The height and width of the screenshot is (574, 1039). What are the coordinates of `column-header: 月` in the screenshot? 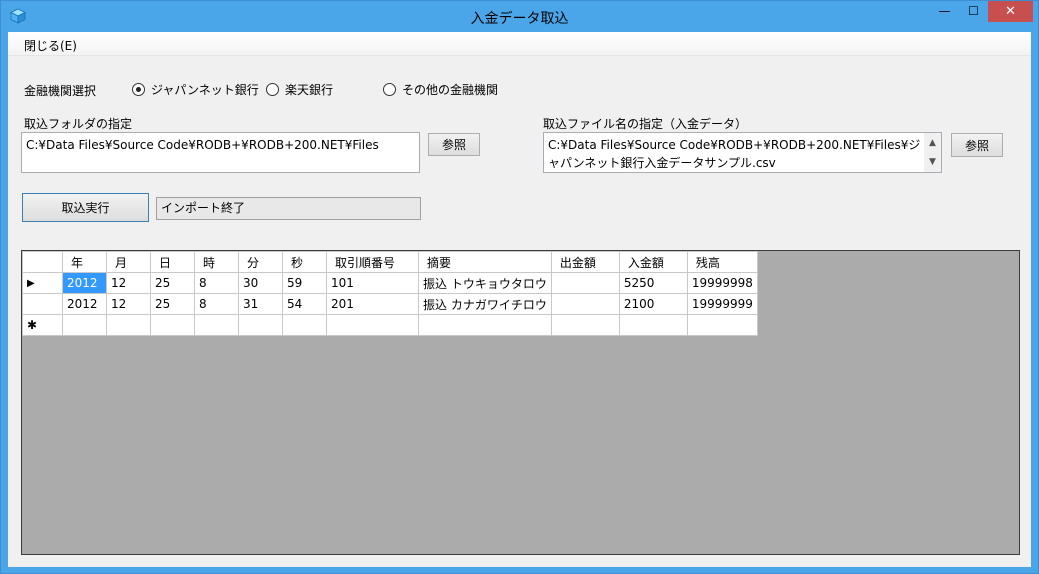 It's located at (128, 262).